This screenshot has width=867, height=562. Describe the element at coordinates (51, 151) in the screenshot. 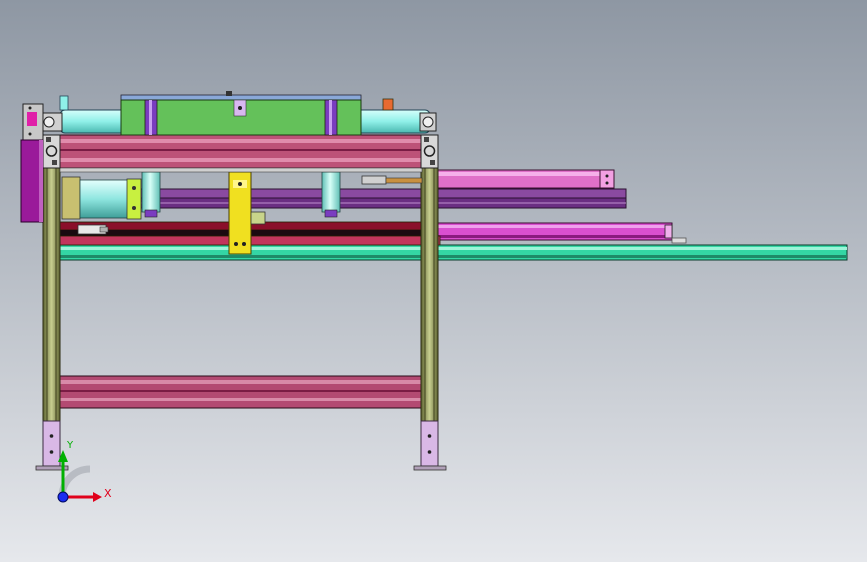

I see `left-corner-connector` at that location.